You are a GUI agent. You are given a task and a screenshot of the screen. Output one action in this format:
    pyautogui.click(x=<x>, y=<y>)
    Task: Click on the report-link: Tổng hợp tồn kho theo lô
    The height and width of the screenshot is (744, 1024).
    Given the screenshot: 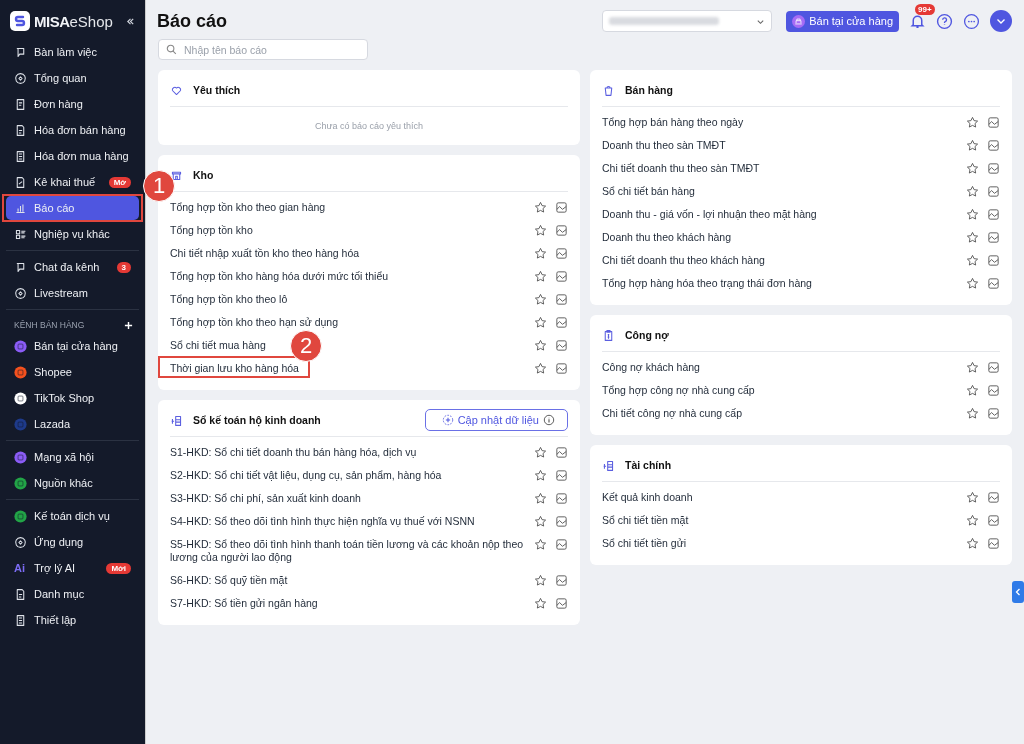 What is the action you would take?
    pyautogui.click(x=229, y=299)
    